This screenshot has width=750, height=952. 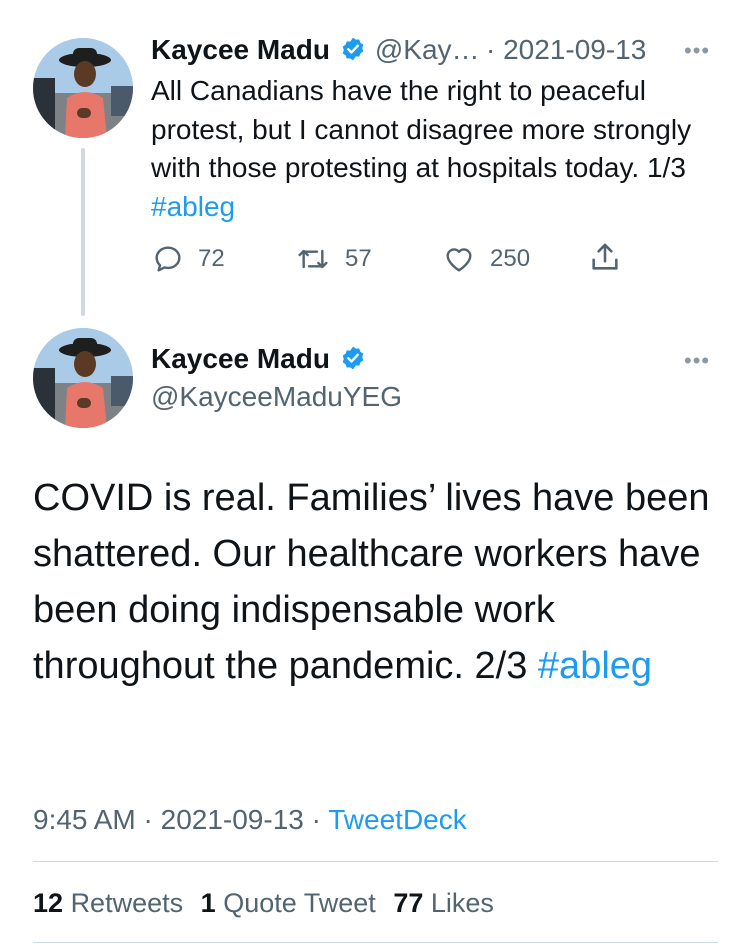 I want to click on author-handle: @KayceeMaduYEG, so click(x=276, y=397).